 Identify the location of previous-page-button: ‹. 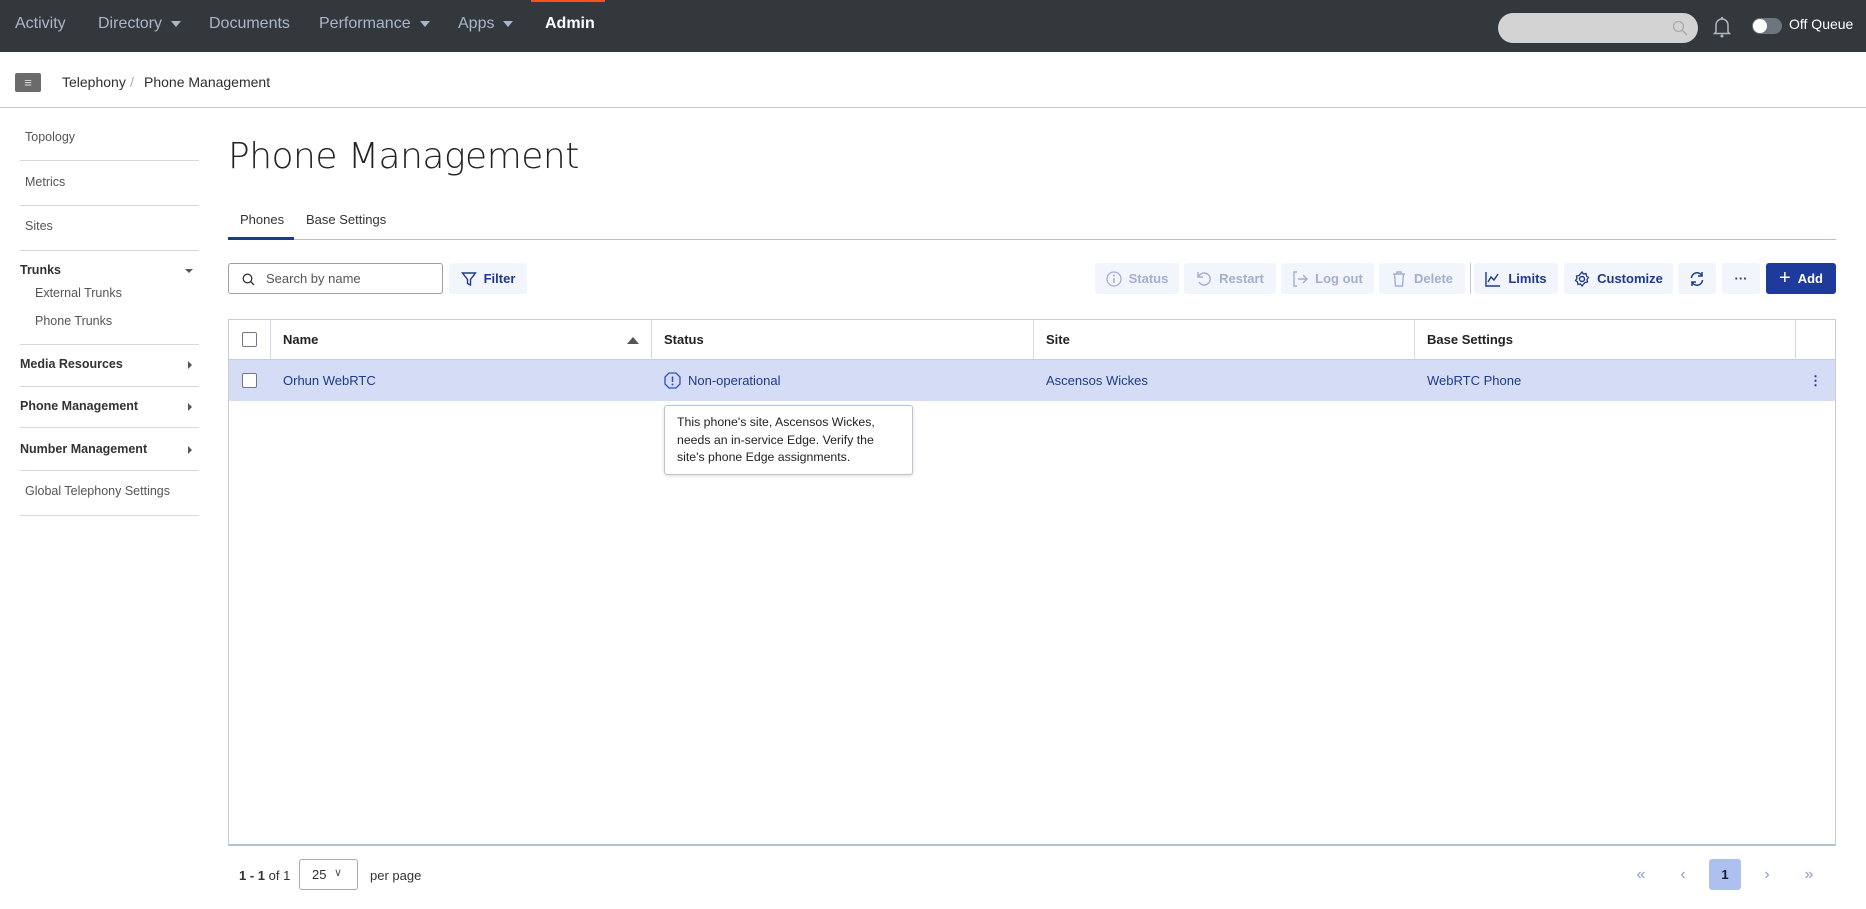
(1683, 874).